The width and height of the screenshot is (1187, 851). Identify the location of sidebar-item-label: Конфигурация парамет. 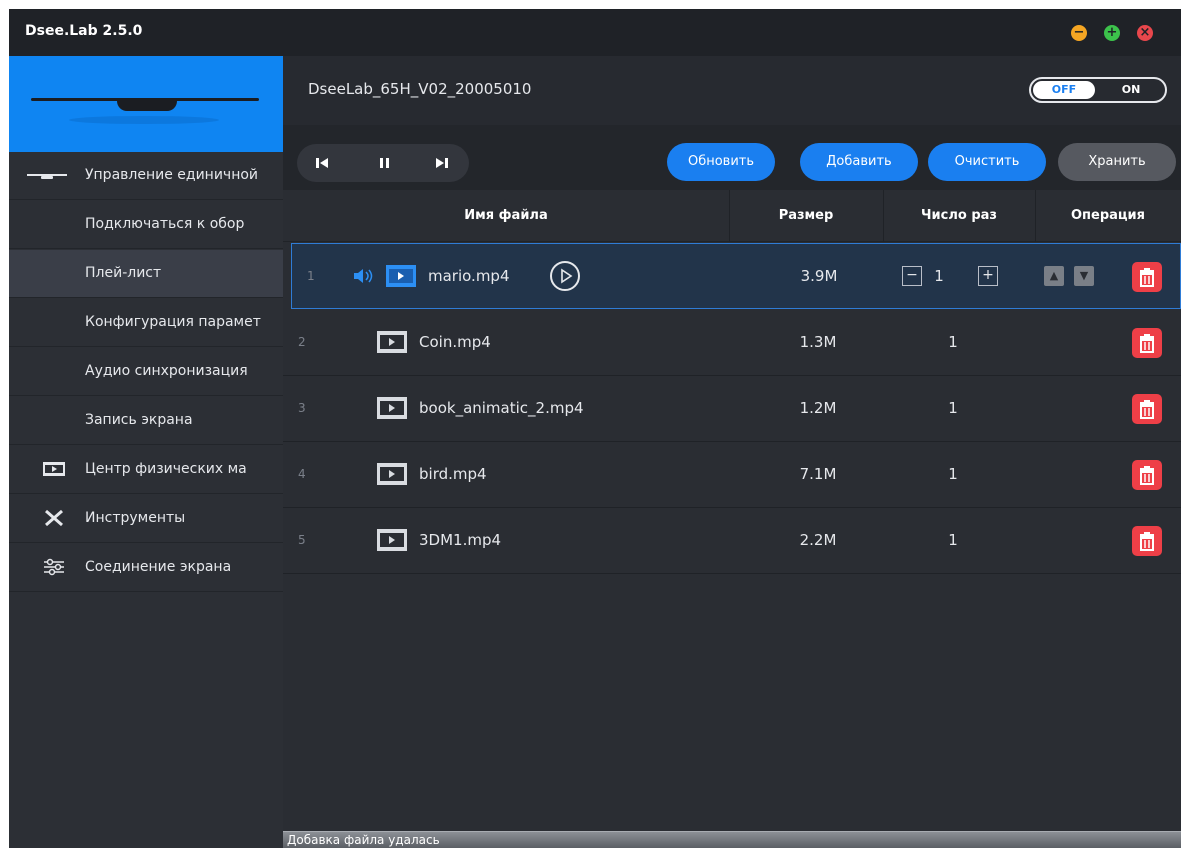
(173, 322).